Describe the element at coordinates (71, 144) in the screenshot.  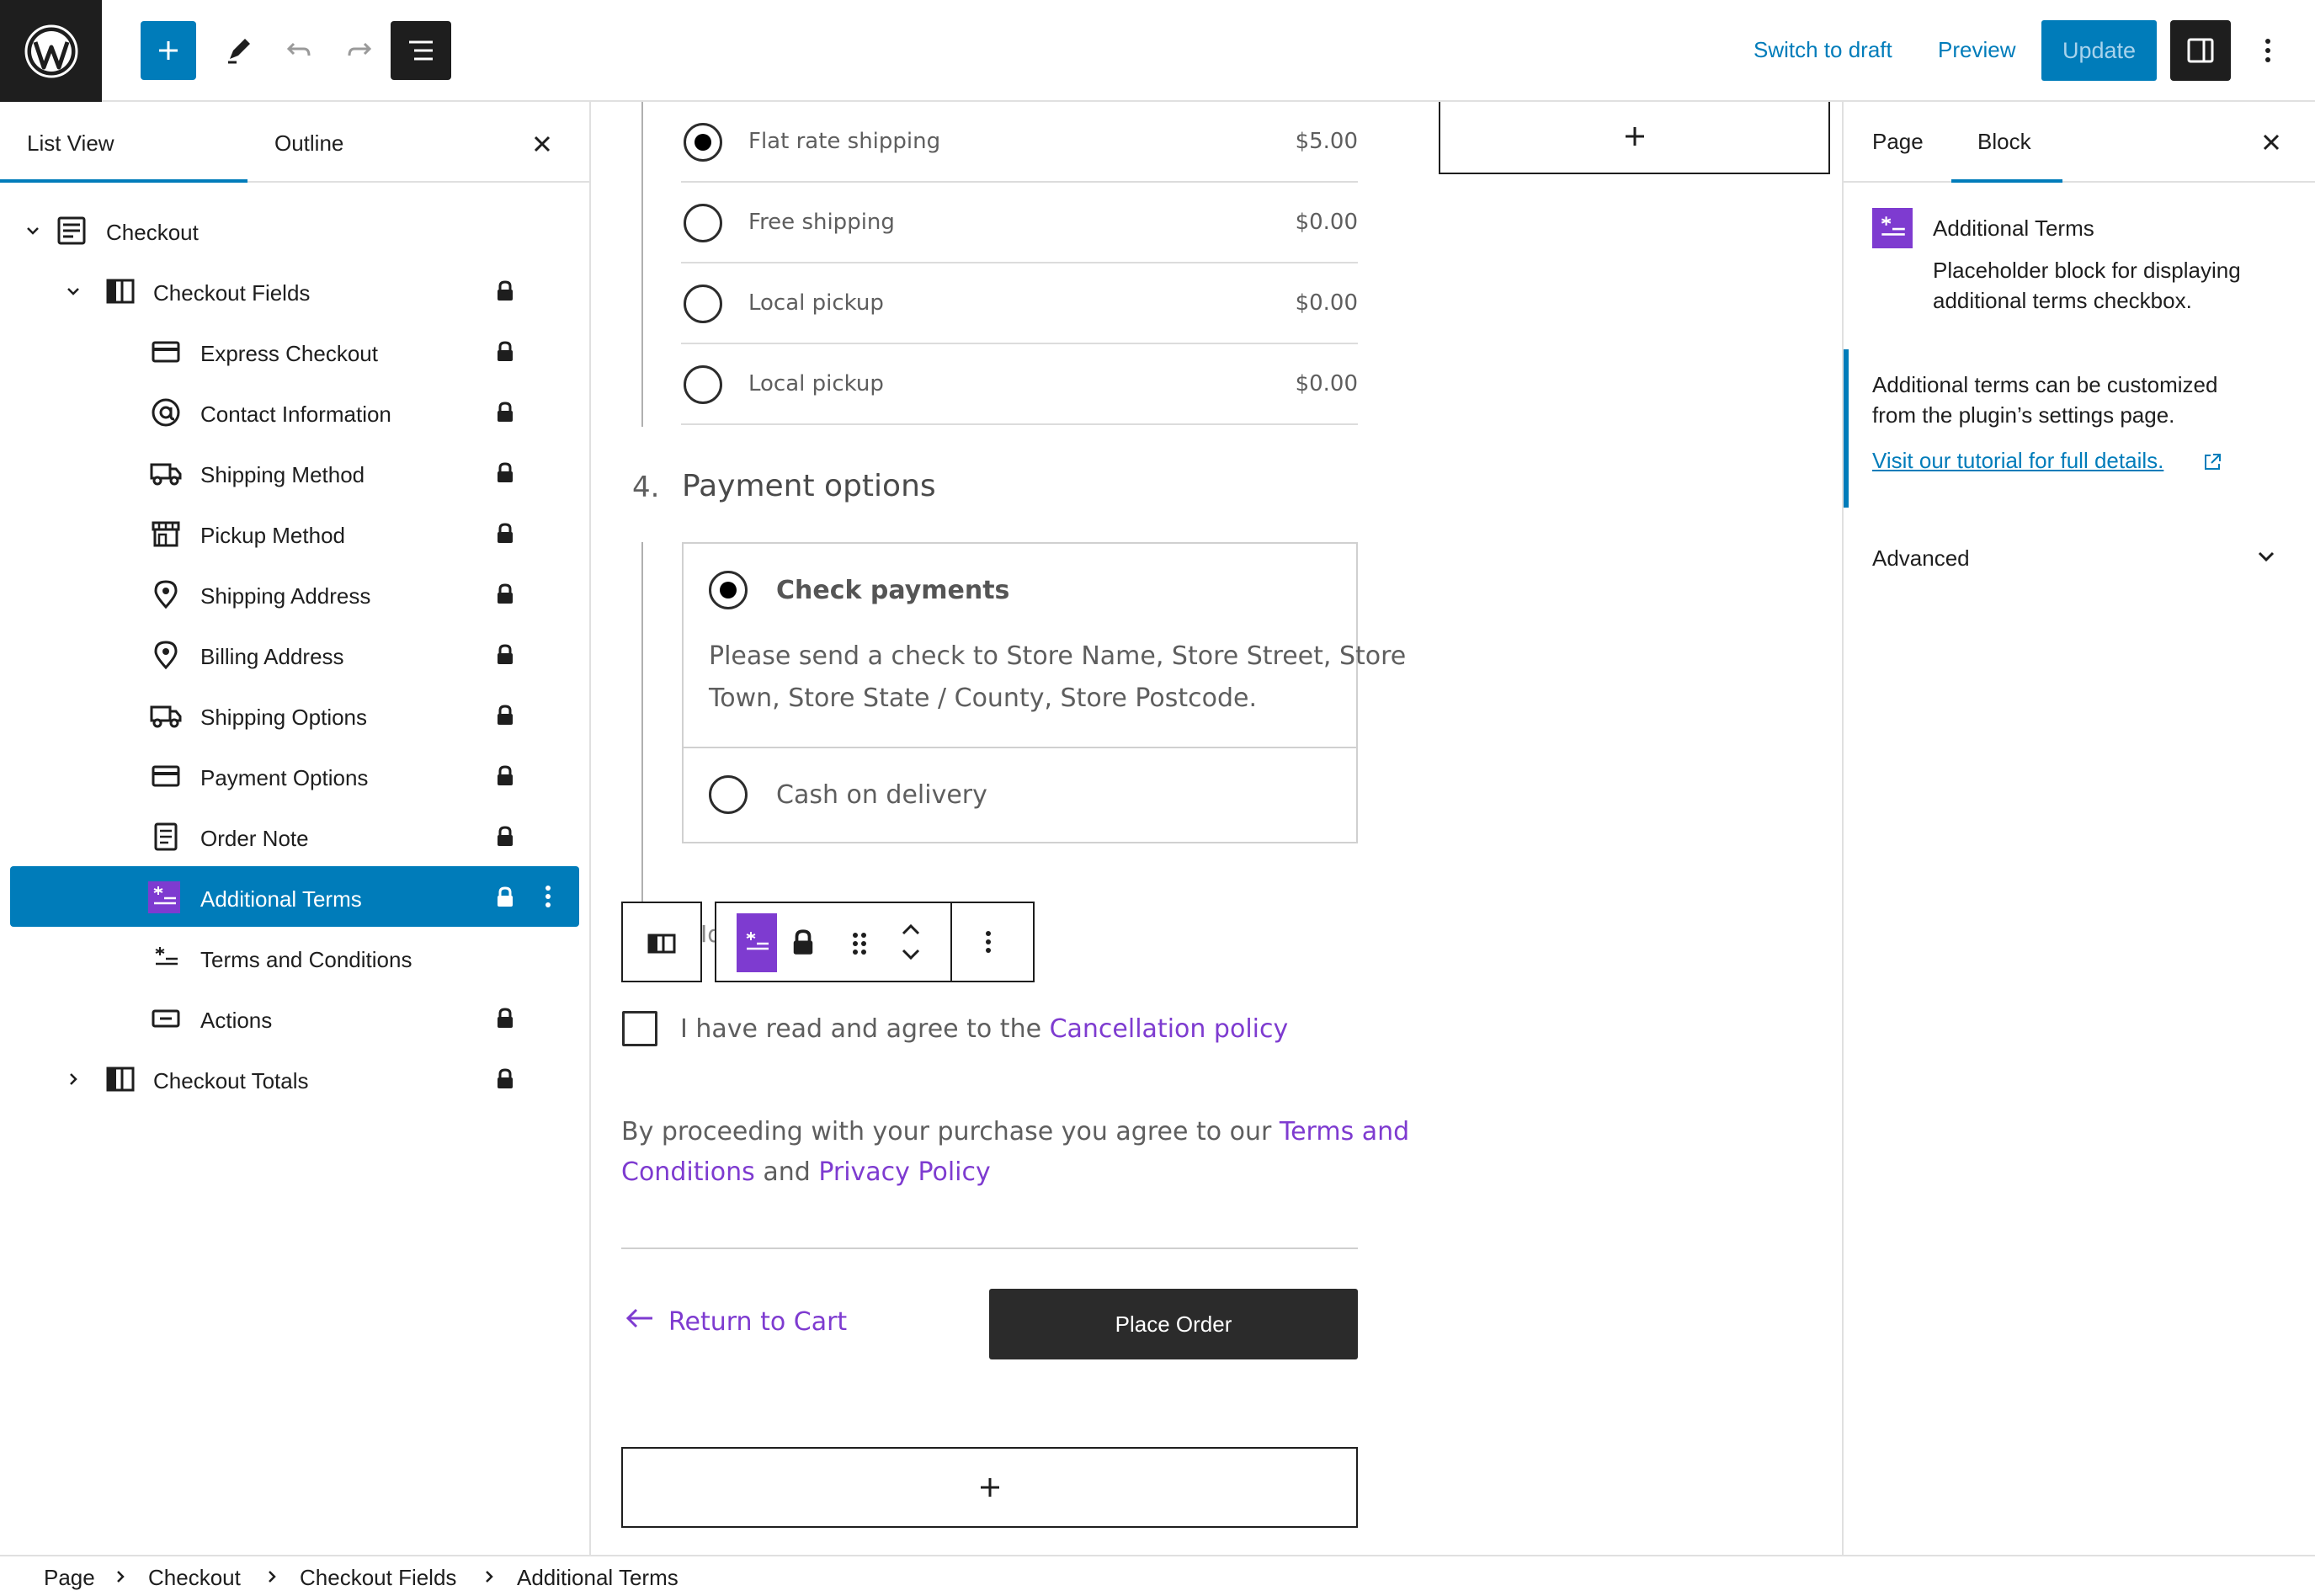
I see `tab-list-view: List View` at that location.